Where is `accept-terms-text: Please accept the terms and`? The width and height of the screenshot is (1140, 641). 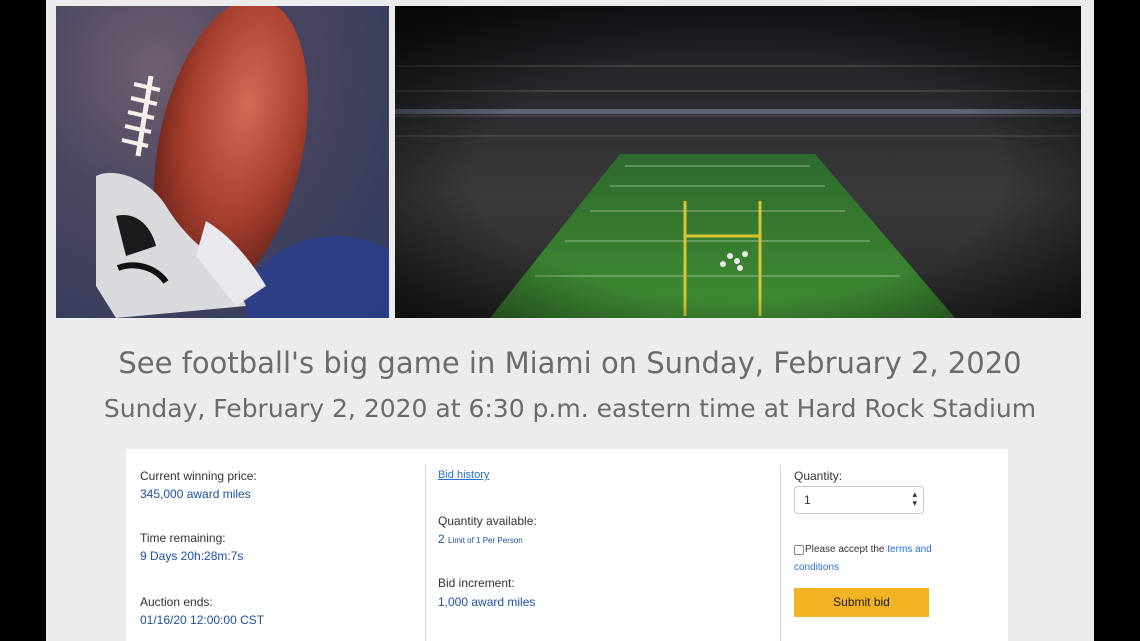 accept-terms-text: Please accept the terms and is located at coordinates (868, 549).